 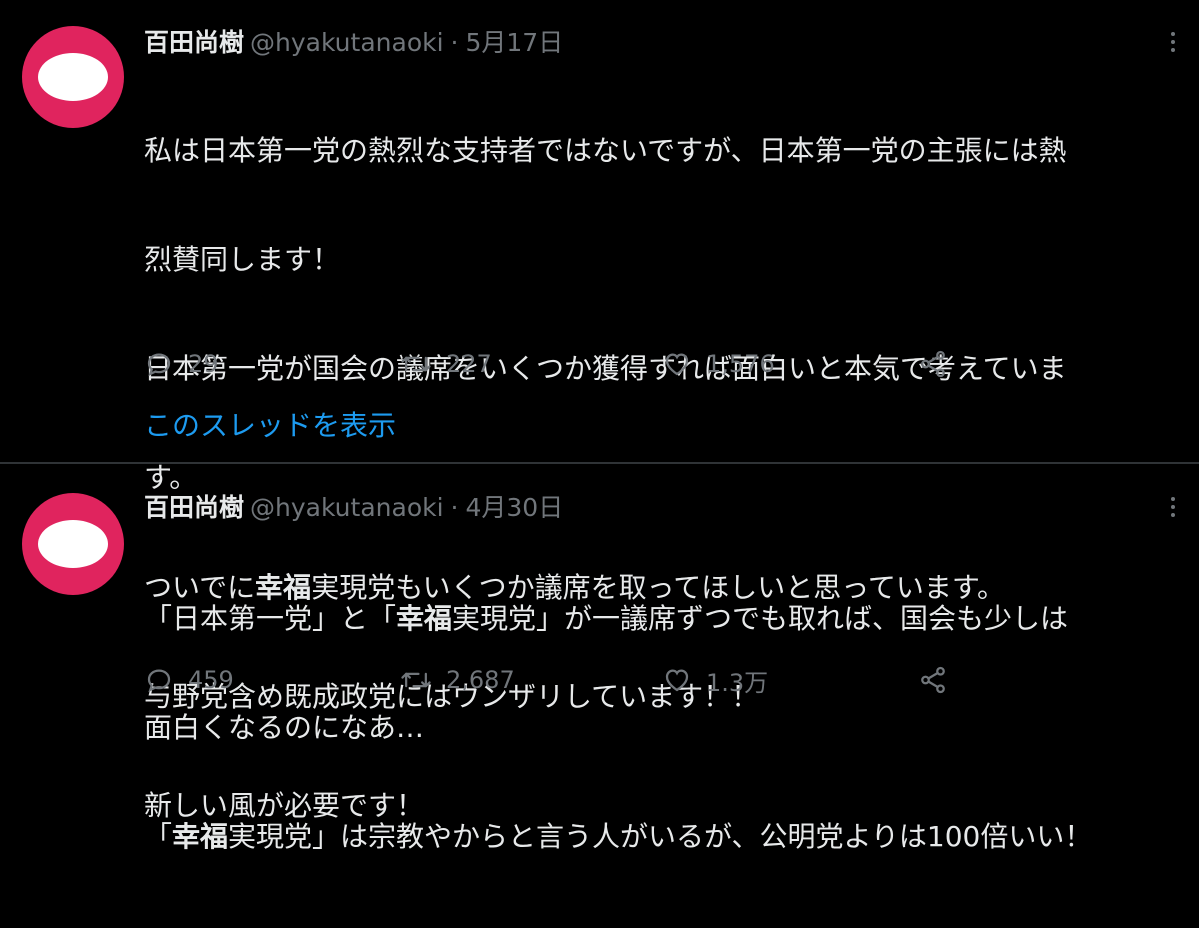 I want to click on reply-count: 29, so click(x=203, y=364).